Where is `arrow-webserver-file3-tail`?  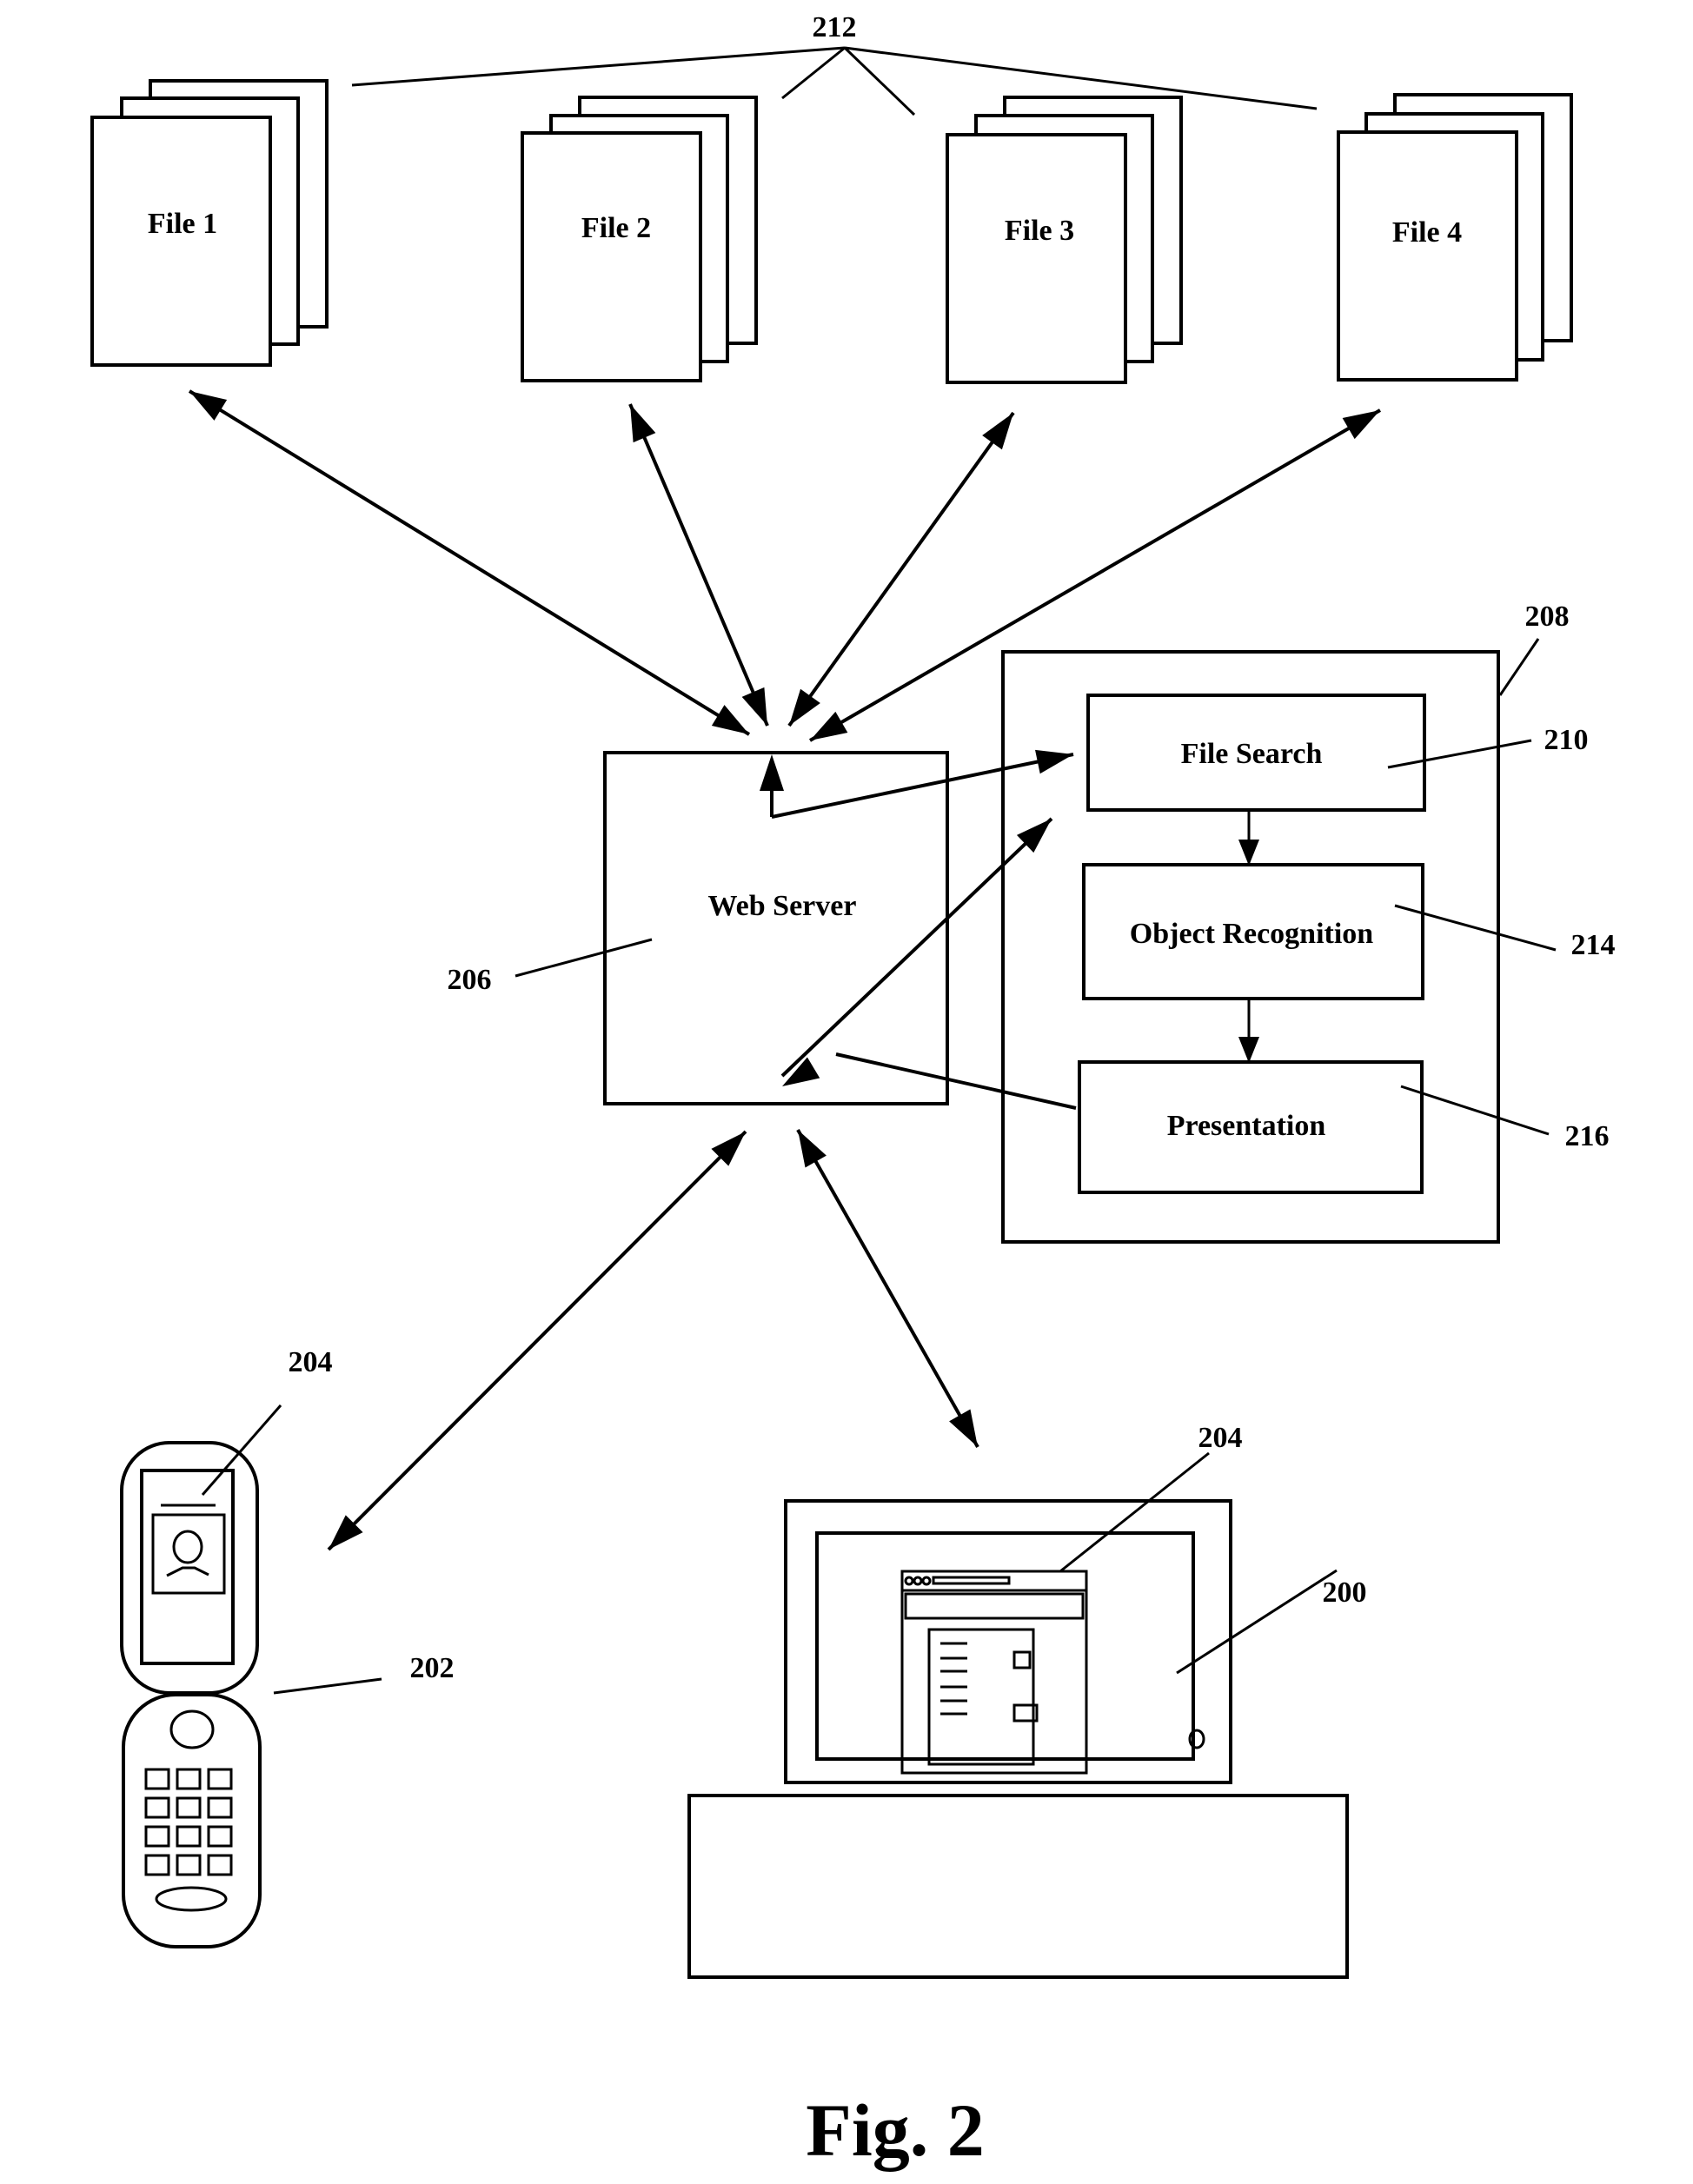 arrow-webserver-file3-tail is located at coordinates (804, 707).